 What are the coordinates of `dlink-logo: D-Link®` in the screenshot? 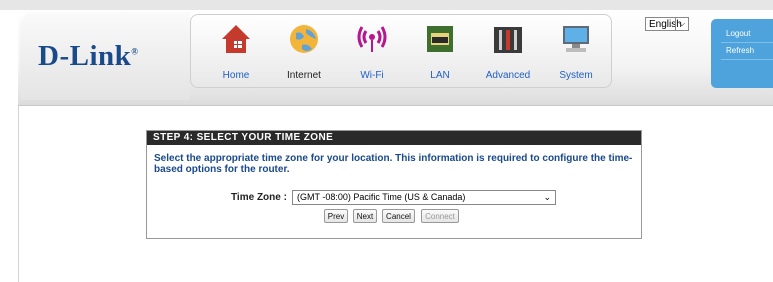 It's located at (88, 56).